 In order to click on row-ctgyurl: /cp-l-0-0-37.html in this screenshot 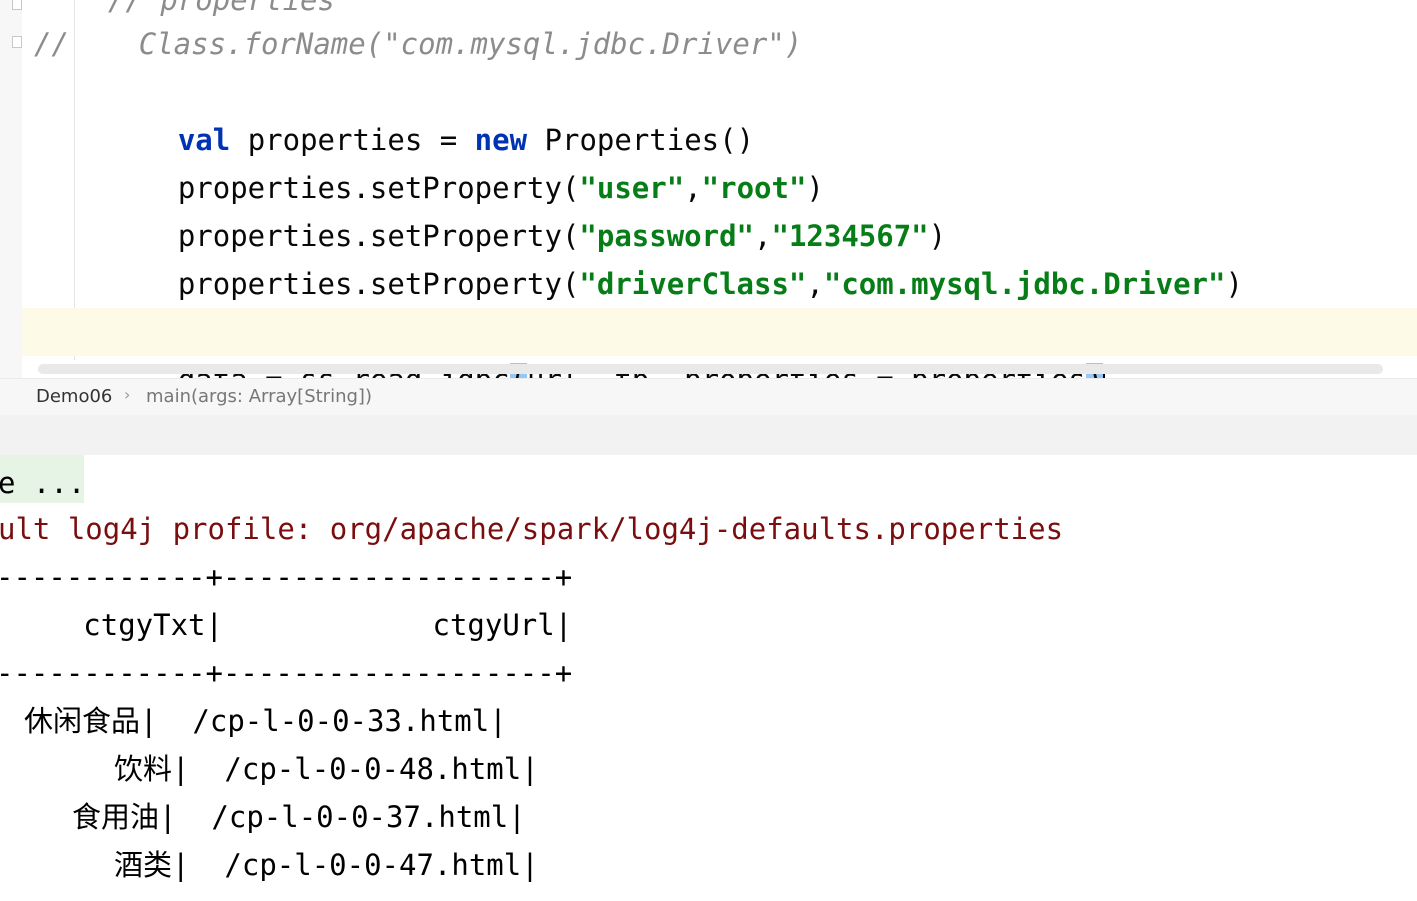, I will do `click(360, 817)`.